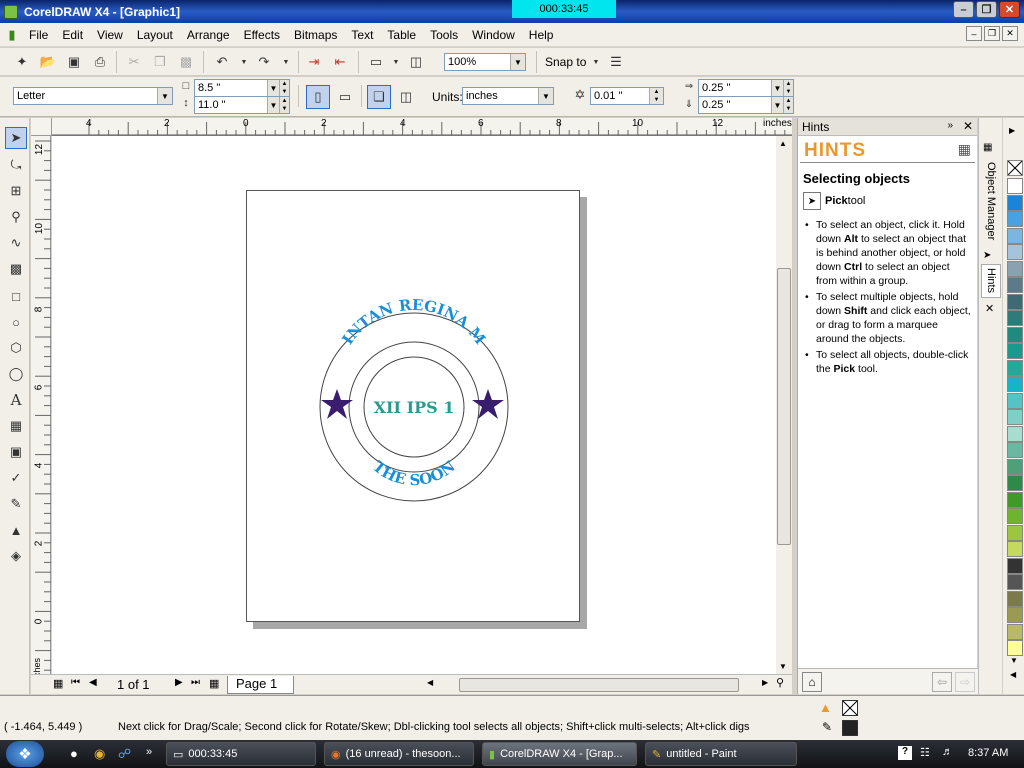 Image resolution: width=1024 pixels, height=768 pixels. Describe the element at coordinates (16, 374) in the screenshot. I see `basic-shapes-tool-icon: ◯` at that location.